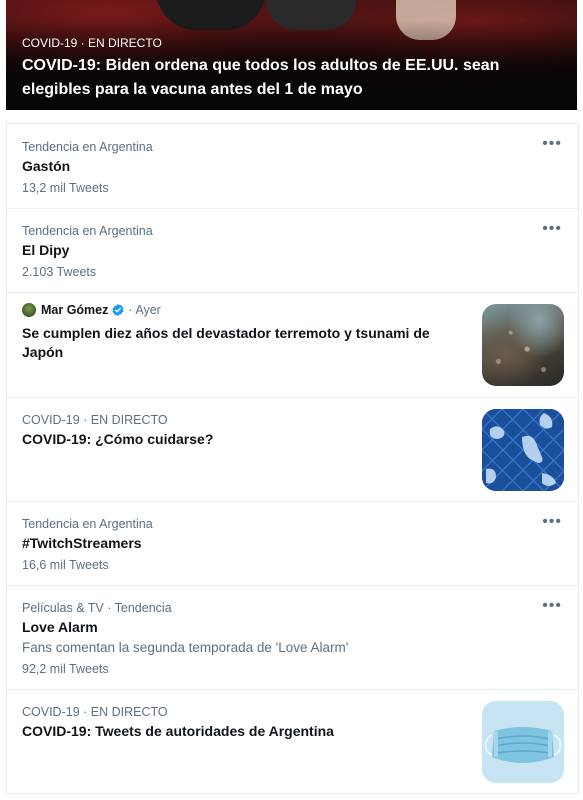 The width and height of the screenshot is (583, 800). Describe the element at coordinates (118, 439) in the screenshot. I see `story-title: COVID-19: ¿Cómo cuidarse?` at that location.